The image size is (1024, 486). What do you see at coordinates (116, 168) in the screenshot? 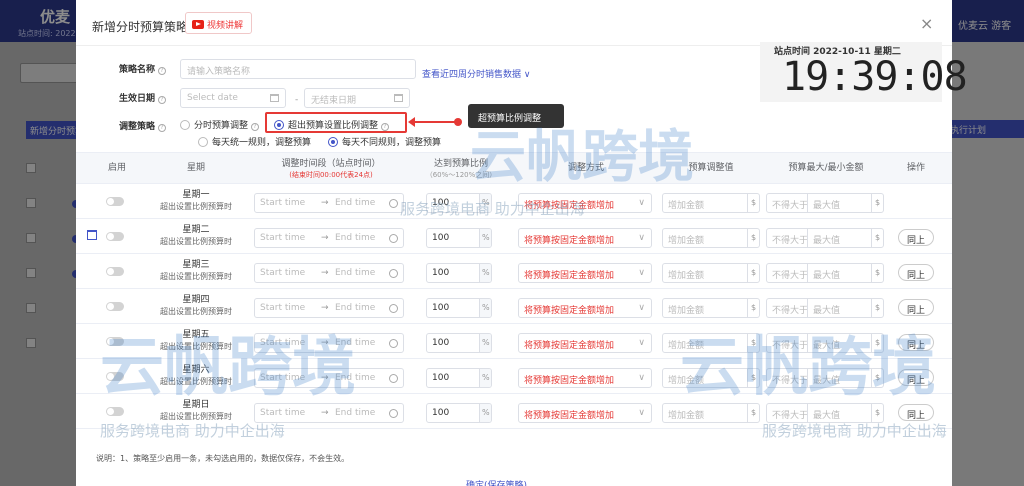
I see `th-enable: 启用` at bounding box center [116, 168].